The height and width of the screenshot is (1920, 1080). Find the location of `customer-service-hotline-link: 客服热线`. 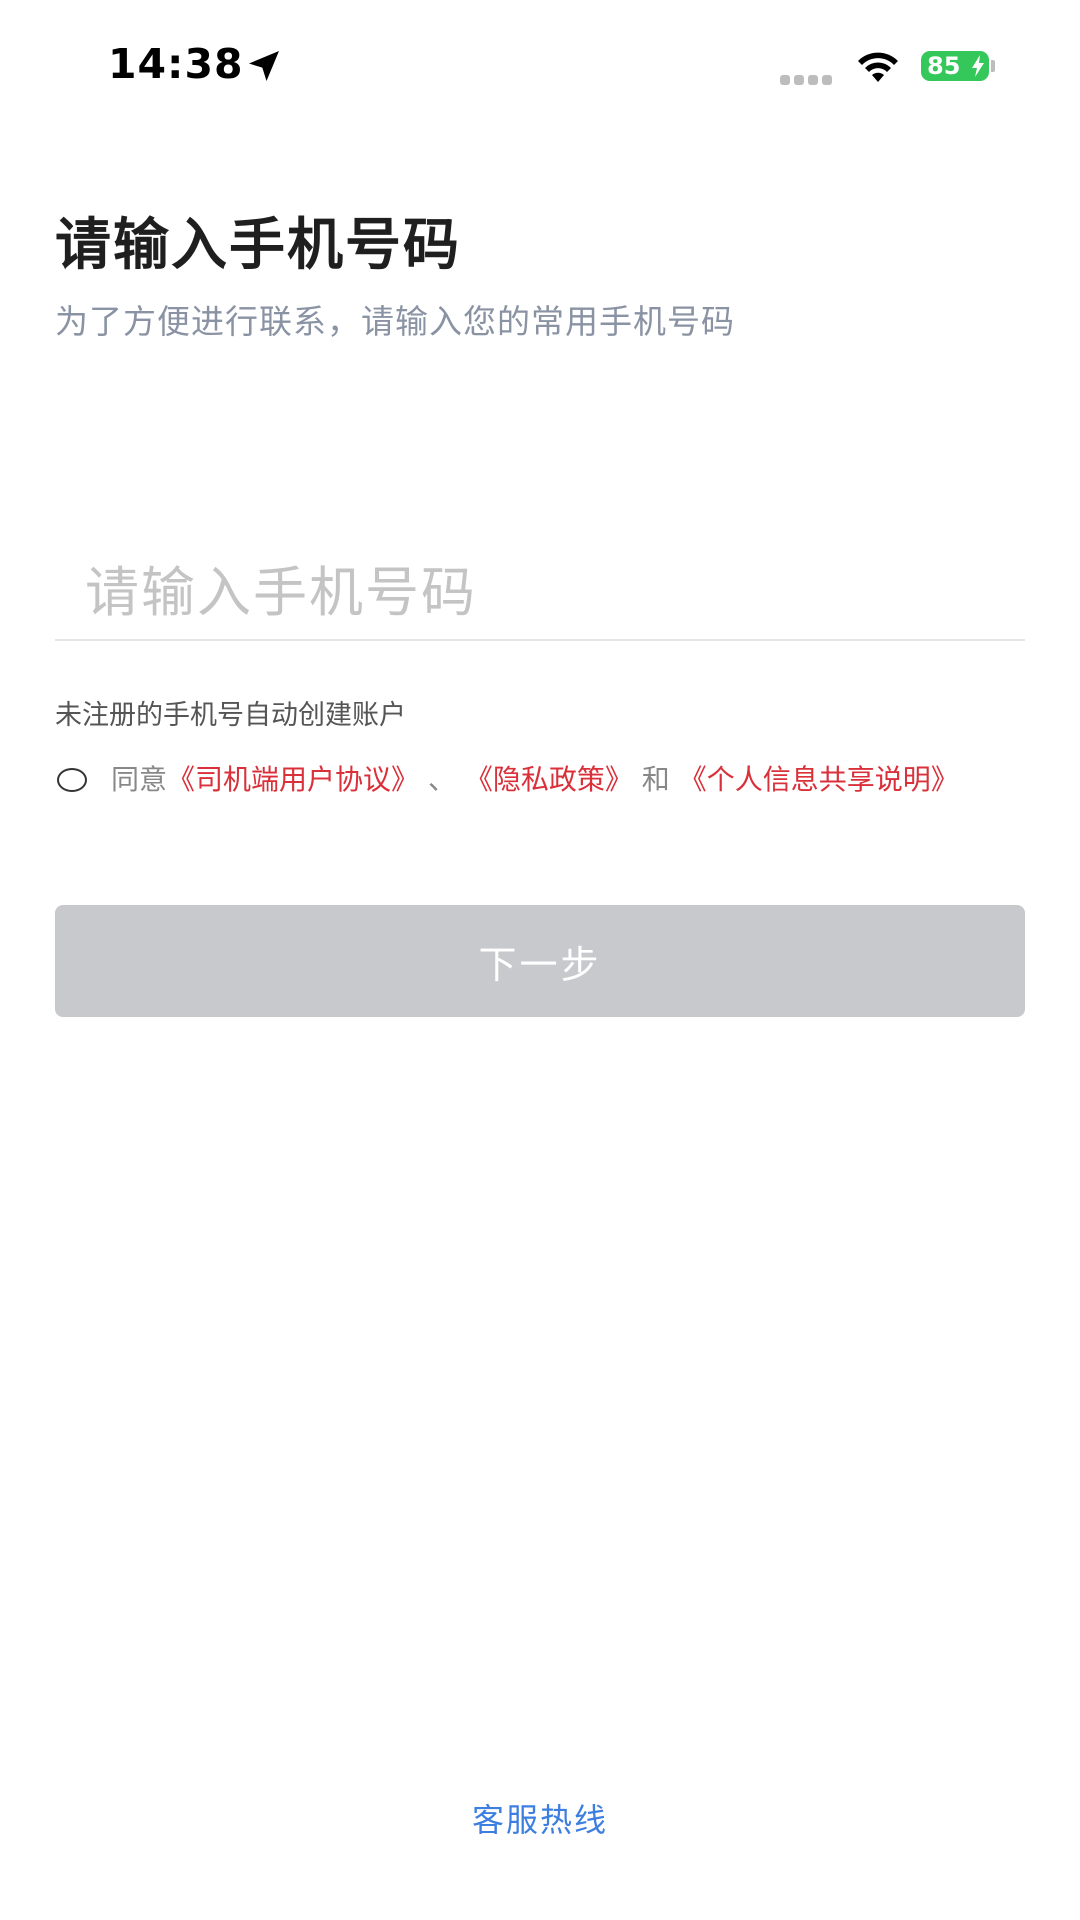

customer-service-hotline-link: 客服热线 is located at coordinates (540, 1818).